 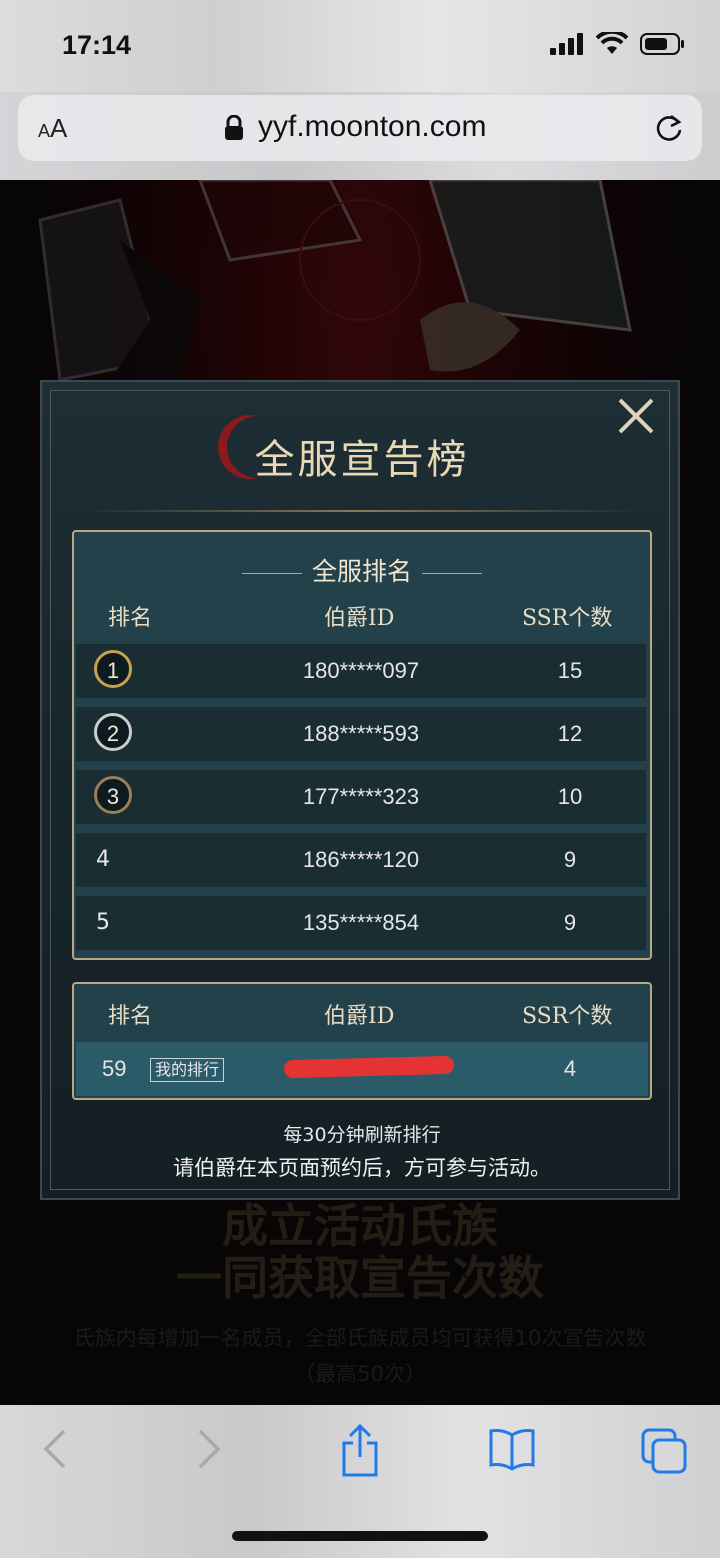 What do you see at coordinates (362, 1168) in the screenshot?
I see `participate-note: 请伯爵在本页面预约后，方可参与活动。` at bounding box center [362, 1168].